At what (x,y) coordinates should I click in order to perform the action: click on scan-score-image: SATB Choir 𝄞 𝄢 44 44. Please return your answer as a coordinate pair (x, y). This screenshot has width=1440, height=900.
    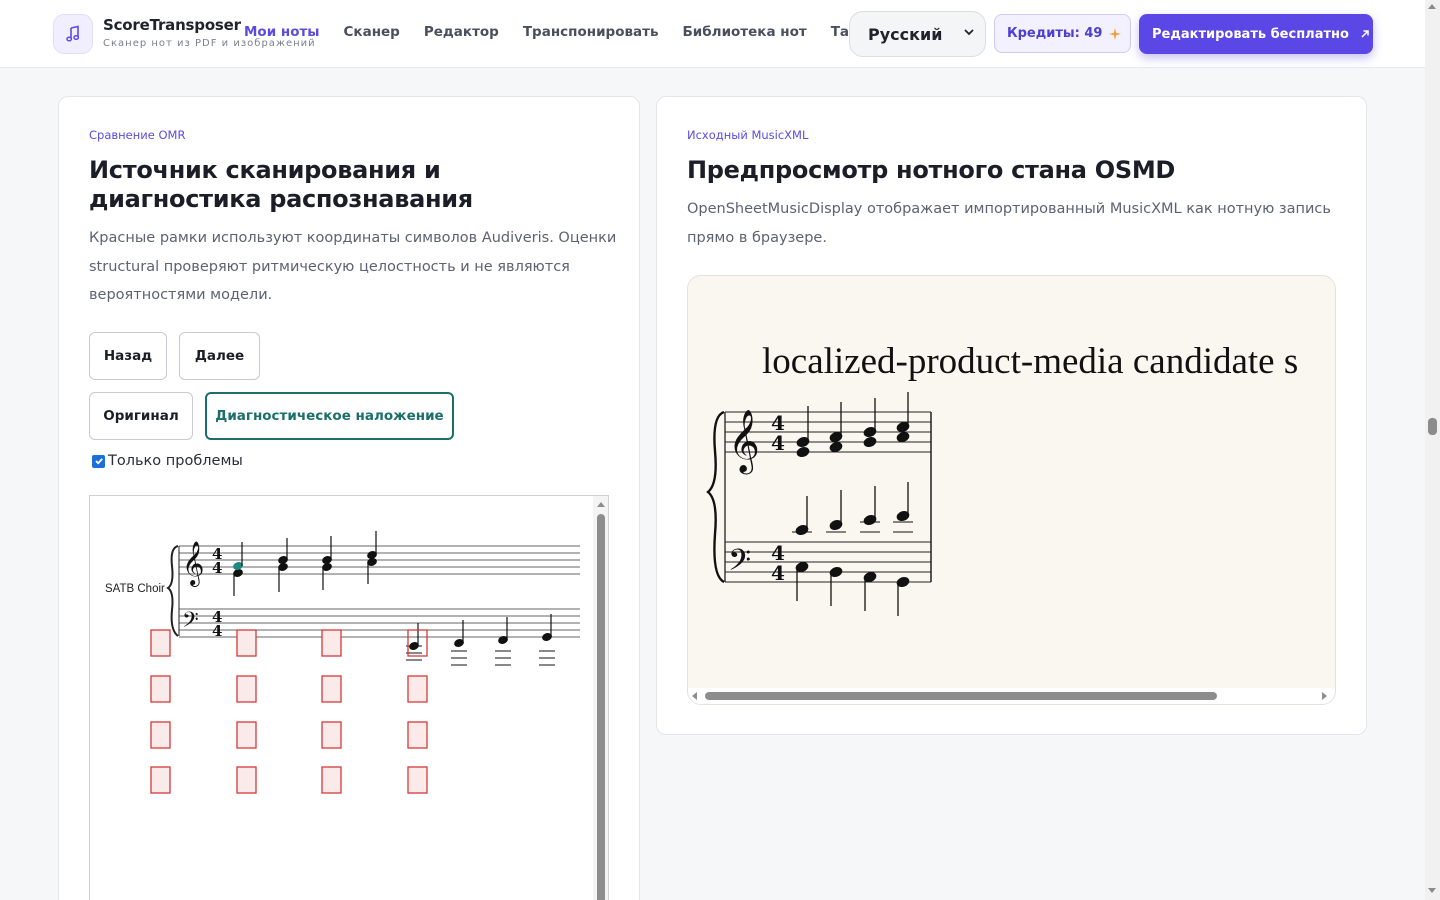
    Looking at the image, I should click on (342, 662).